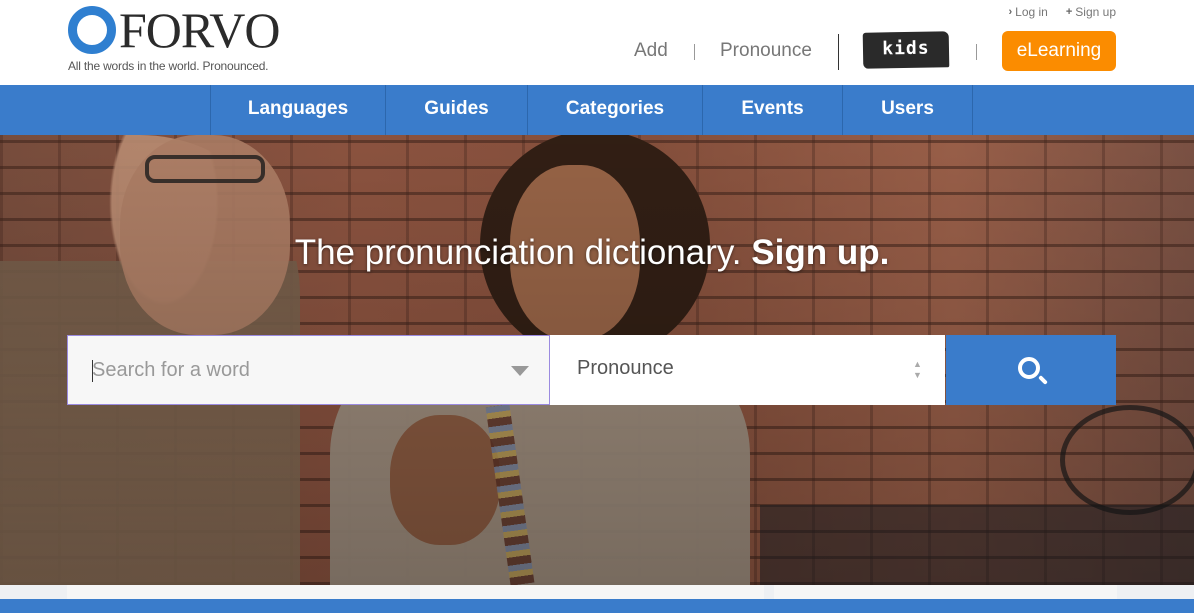  Describe the element at coordinates (772, 110) in the screenshot. I see `nav-item-events: Events` at that location.